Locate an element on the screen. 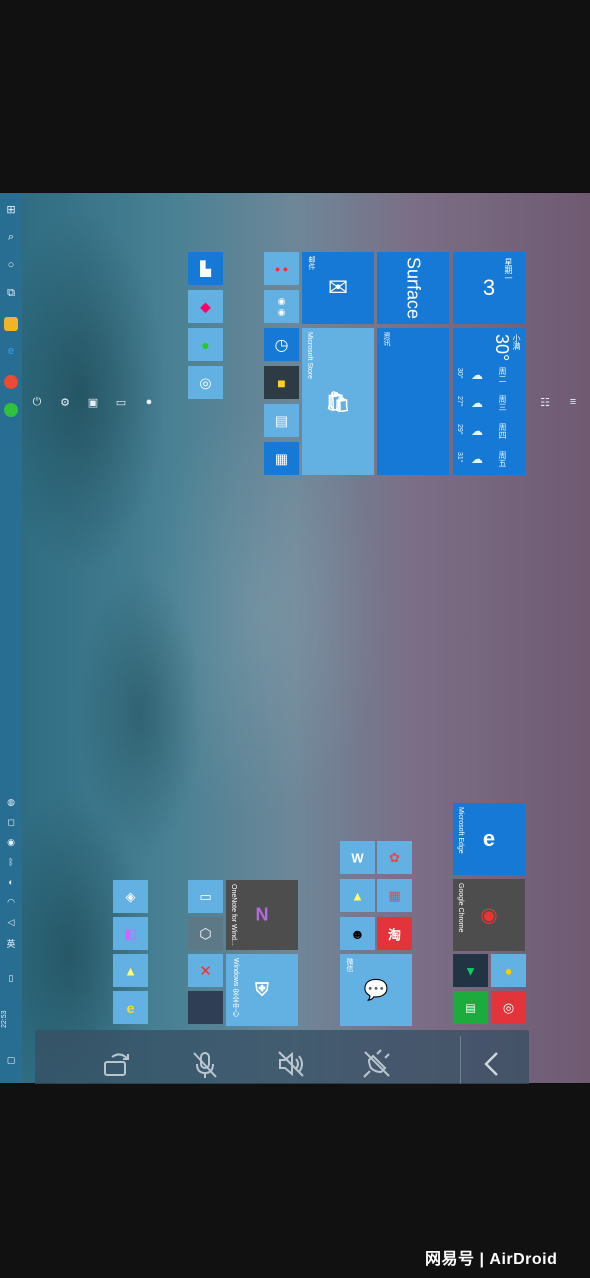 This screenshot has height=1278, width=590. search-icon: ⌕ is located at coordinates (11, 237).